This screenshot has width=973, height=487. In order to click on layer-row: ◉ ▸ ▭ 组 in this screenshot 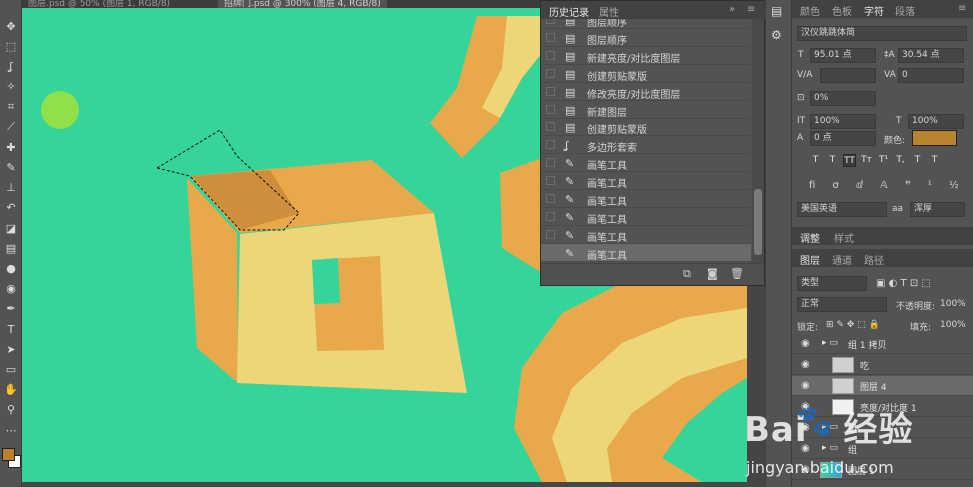, I will do `click(882, 428)`.